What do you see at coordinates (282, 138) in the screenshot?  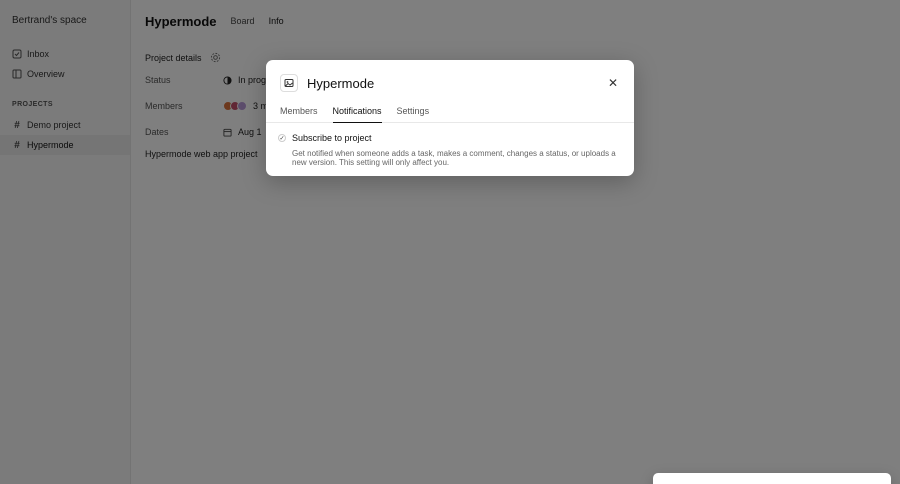 I see `subscribe-checkbox: ✓` at bounding box center [282, 138].